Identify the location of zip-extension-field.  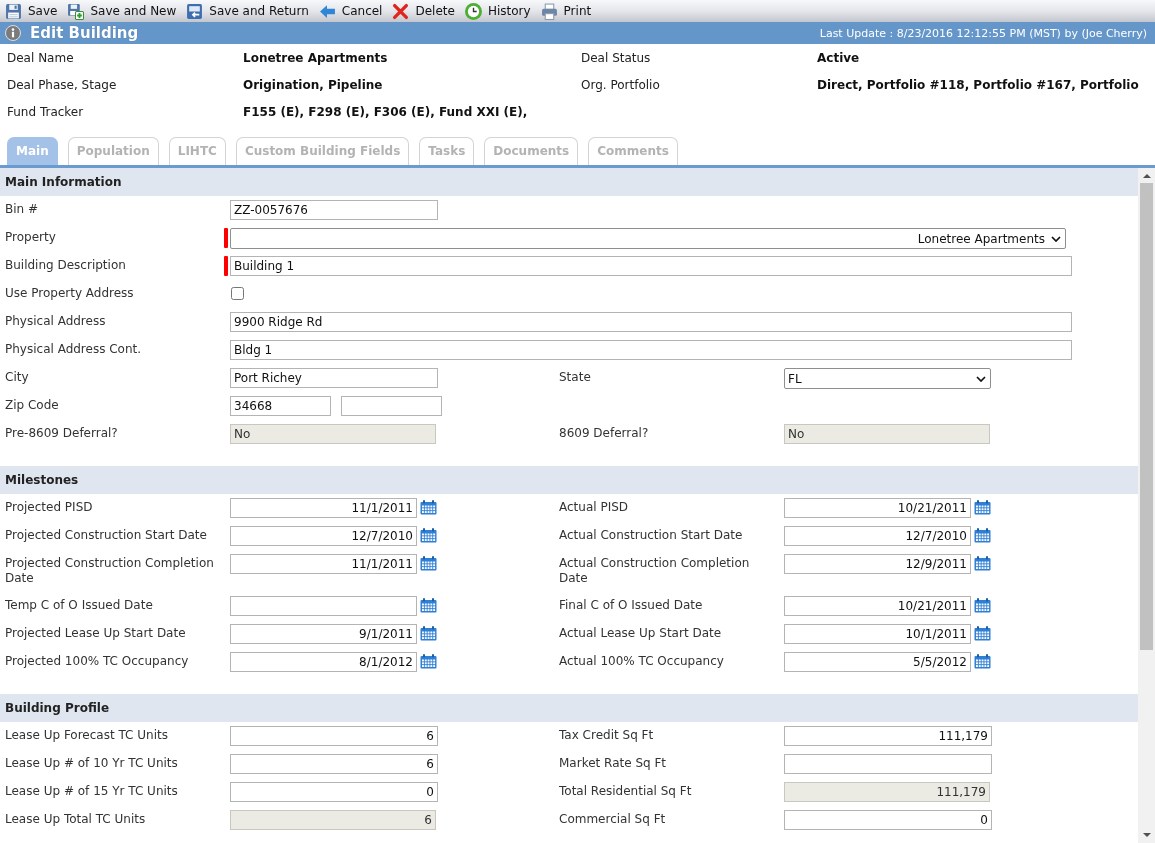
(391, 406).